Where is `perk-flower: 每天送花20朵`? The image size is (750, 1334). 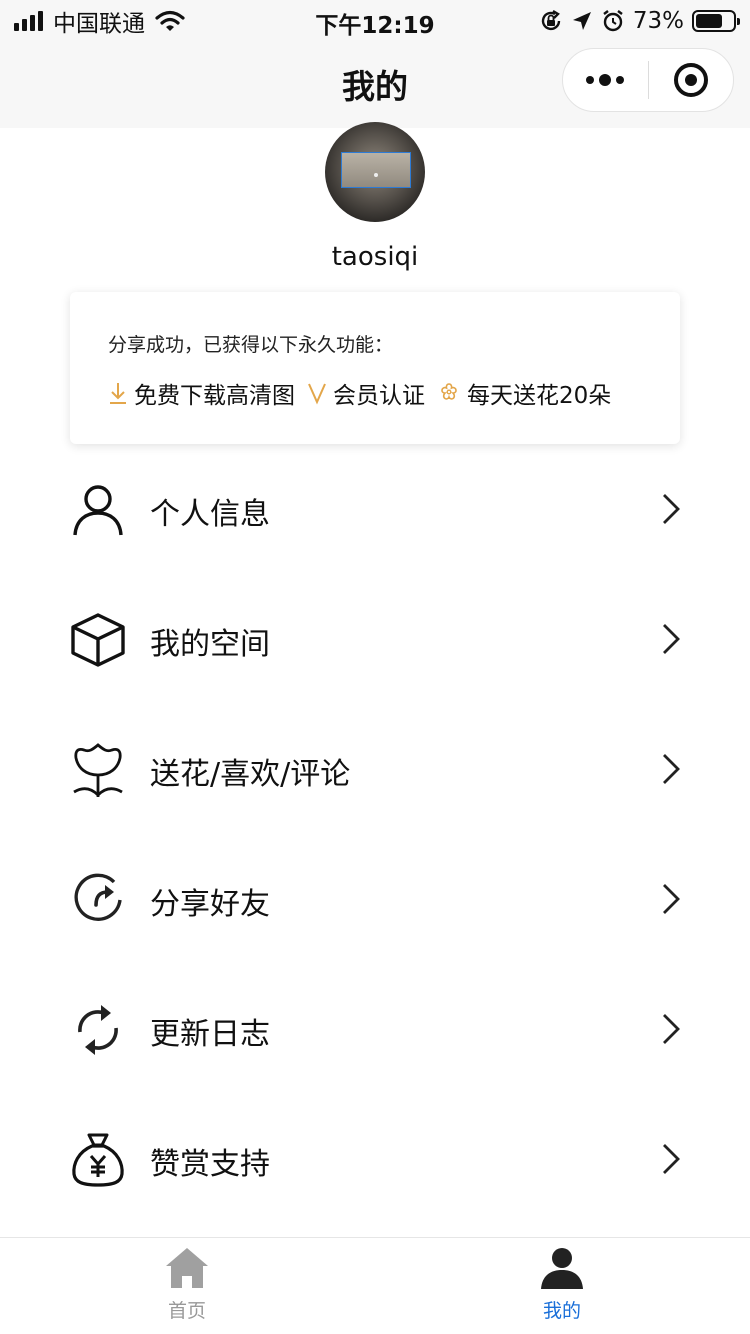
perk-flower: 每天送花20朵 is located at coordinates (524, 393).